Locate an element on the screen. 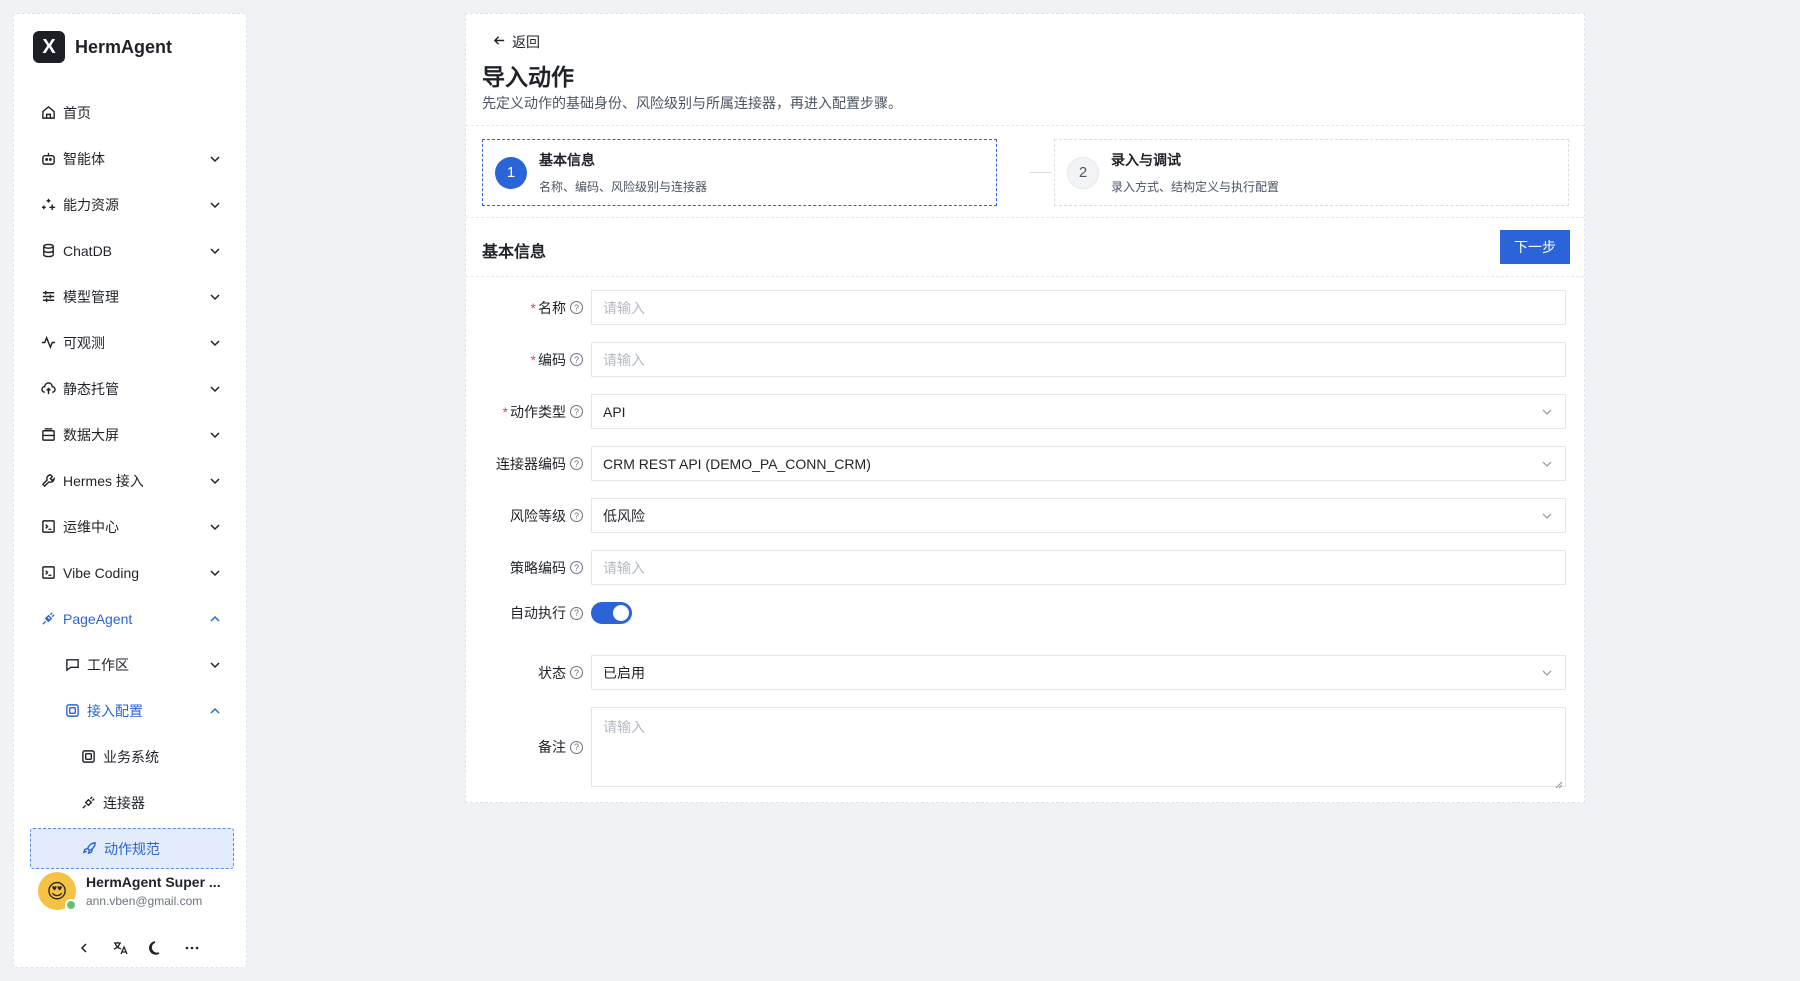  sidebar-item-chatdb: ChatDB is located at coordinates (132, 250).